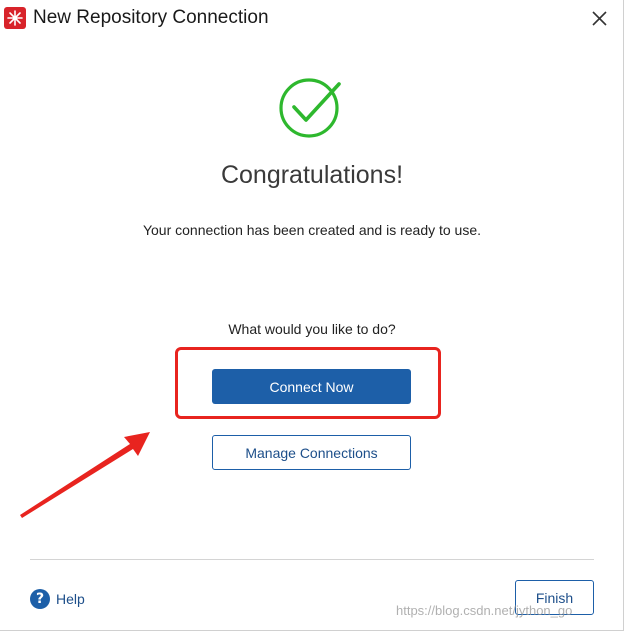  What do you see at coordinates (312, 559) in the screenshot?
I see `footer-divider` at bounding box center [312, 559].